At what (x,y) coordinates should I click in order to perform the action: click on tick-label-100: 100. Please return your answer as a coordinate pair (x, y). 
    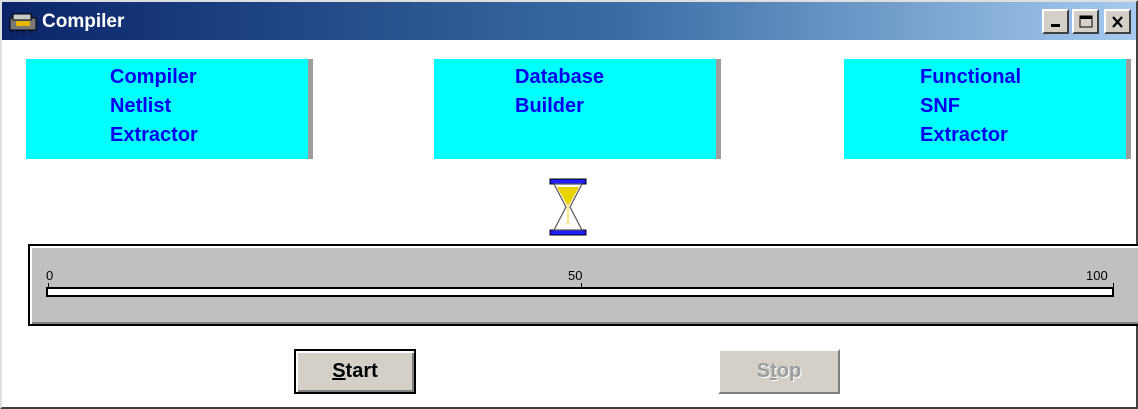
    Looking at the image, I should click on (1097, 275).